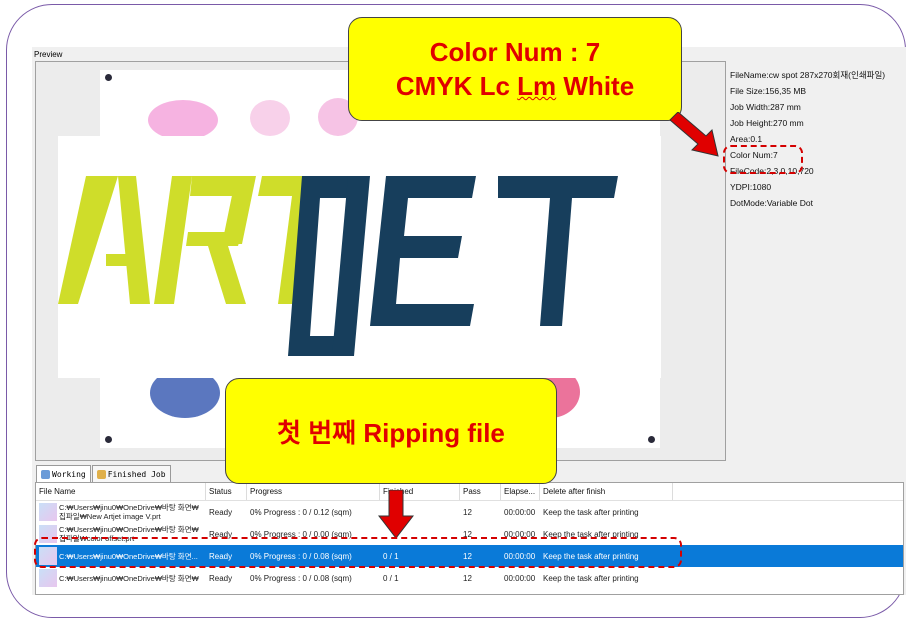 The width and height of the screenshot is (908, 622). Describe the element at coordinates (480, 491) in the screenshot. I see `column-pass: Pass` at that location.